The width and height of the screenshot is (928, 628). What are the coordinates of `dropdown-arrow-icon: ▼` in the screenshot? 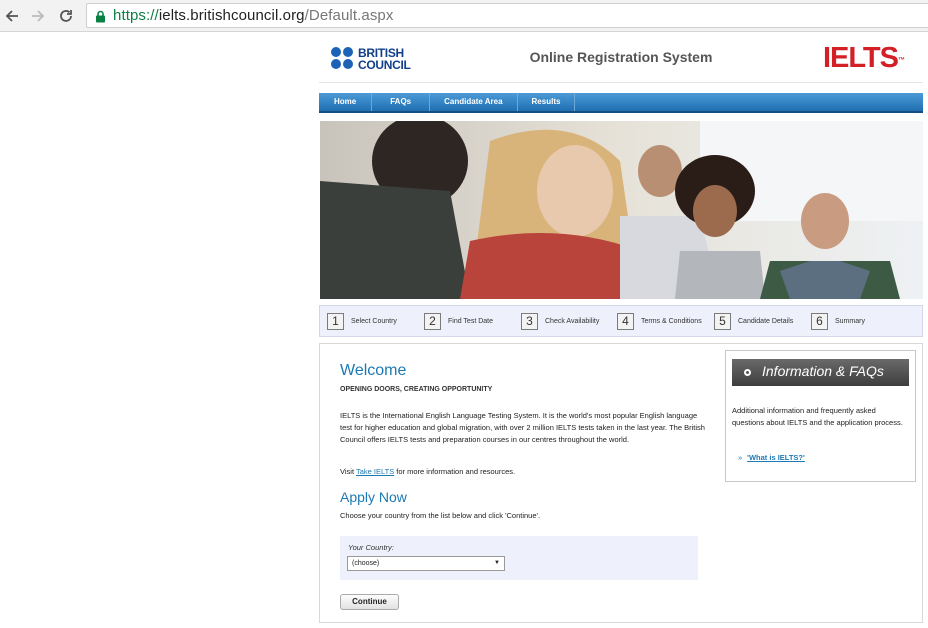 It's located at (497, 563).